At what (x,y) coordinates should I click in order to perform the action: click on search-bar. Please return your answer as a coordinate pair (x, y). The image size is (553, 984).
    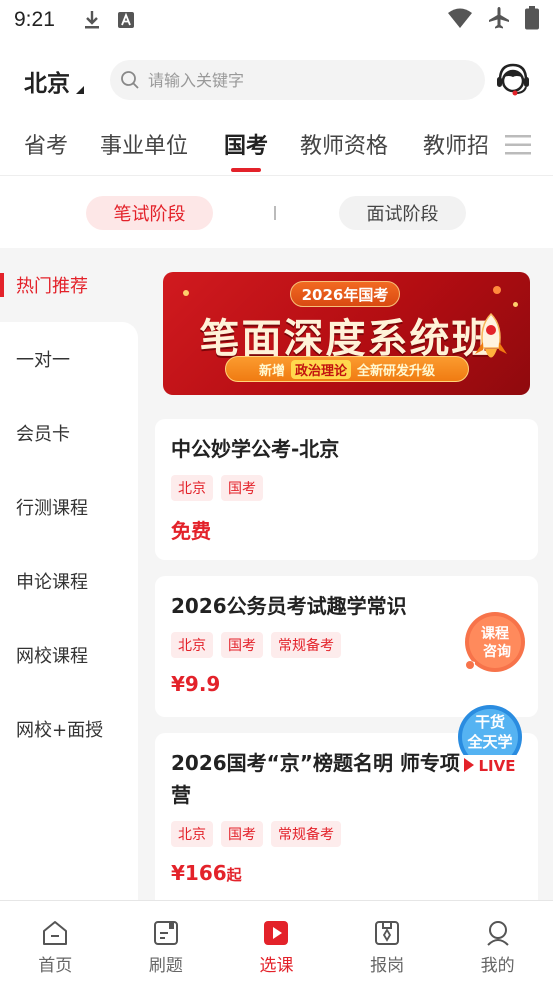
    Looking at the image, I should click on (297, 80).